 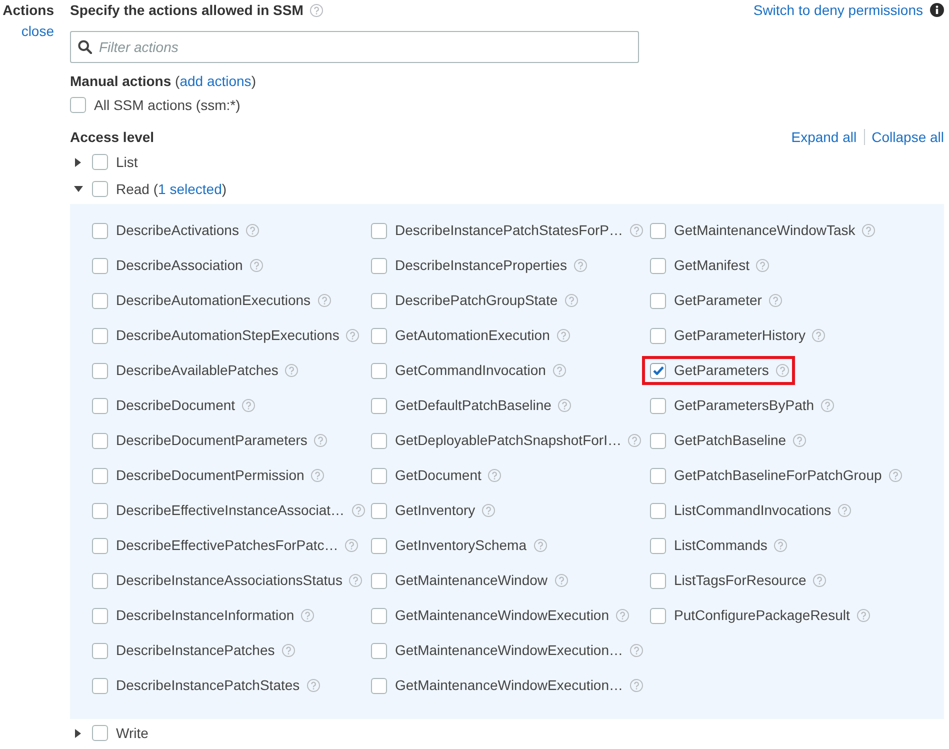 What do you see at coordinates (216, 80) in the screenshot?
I see `add-actions-link: add actions` at bounding box center [216, 80].